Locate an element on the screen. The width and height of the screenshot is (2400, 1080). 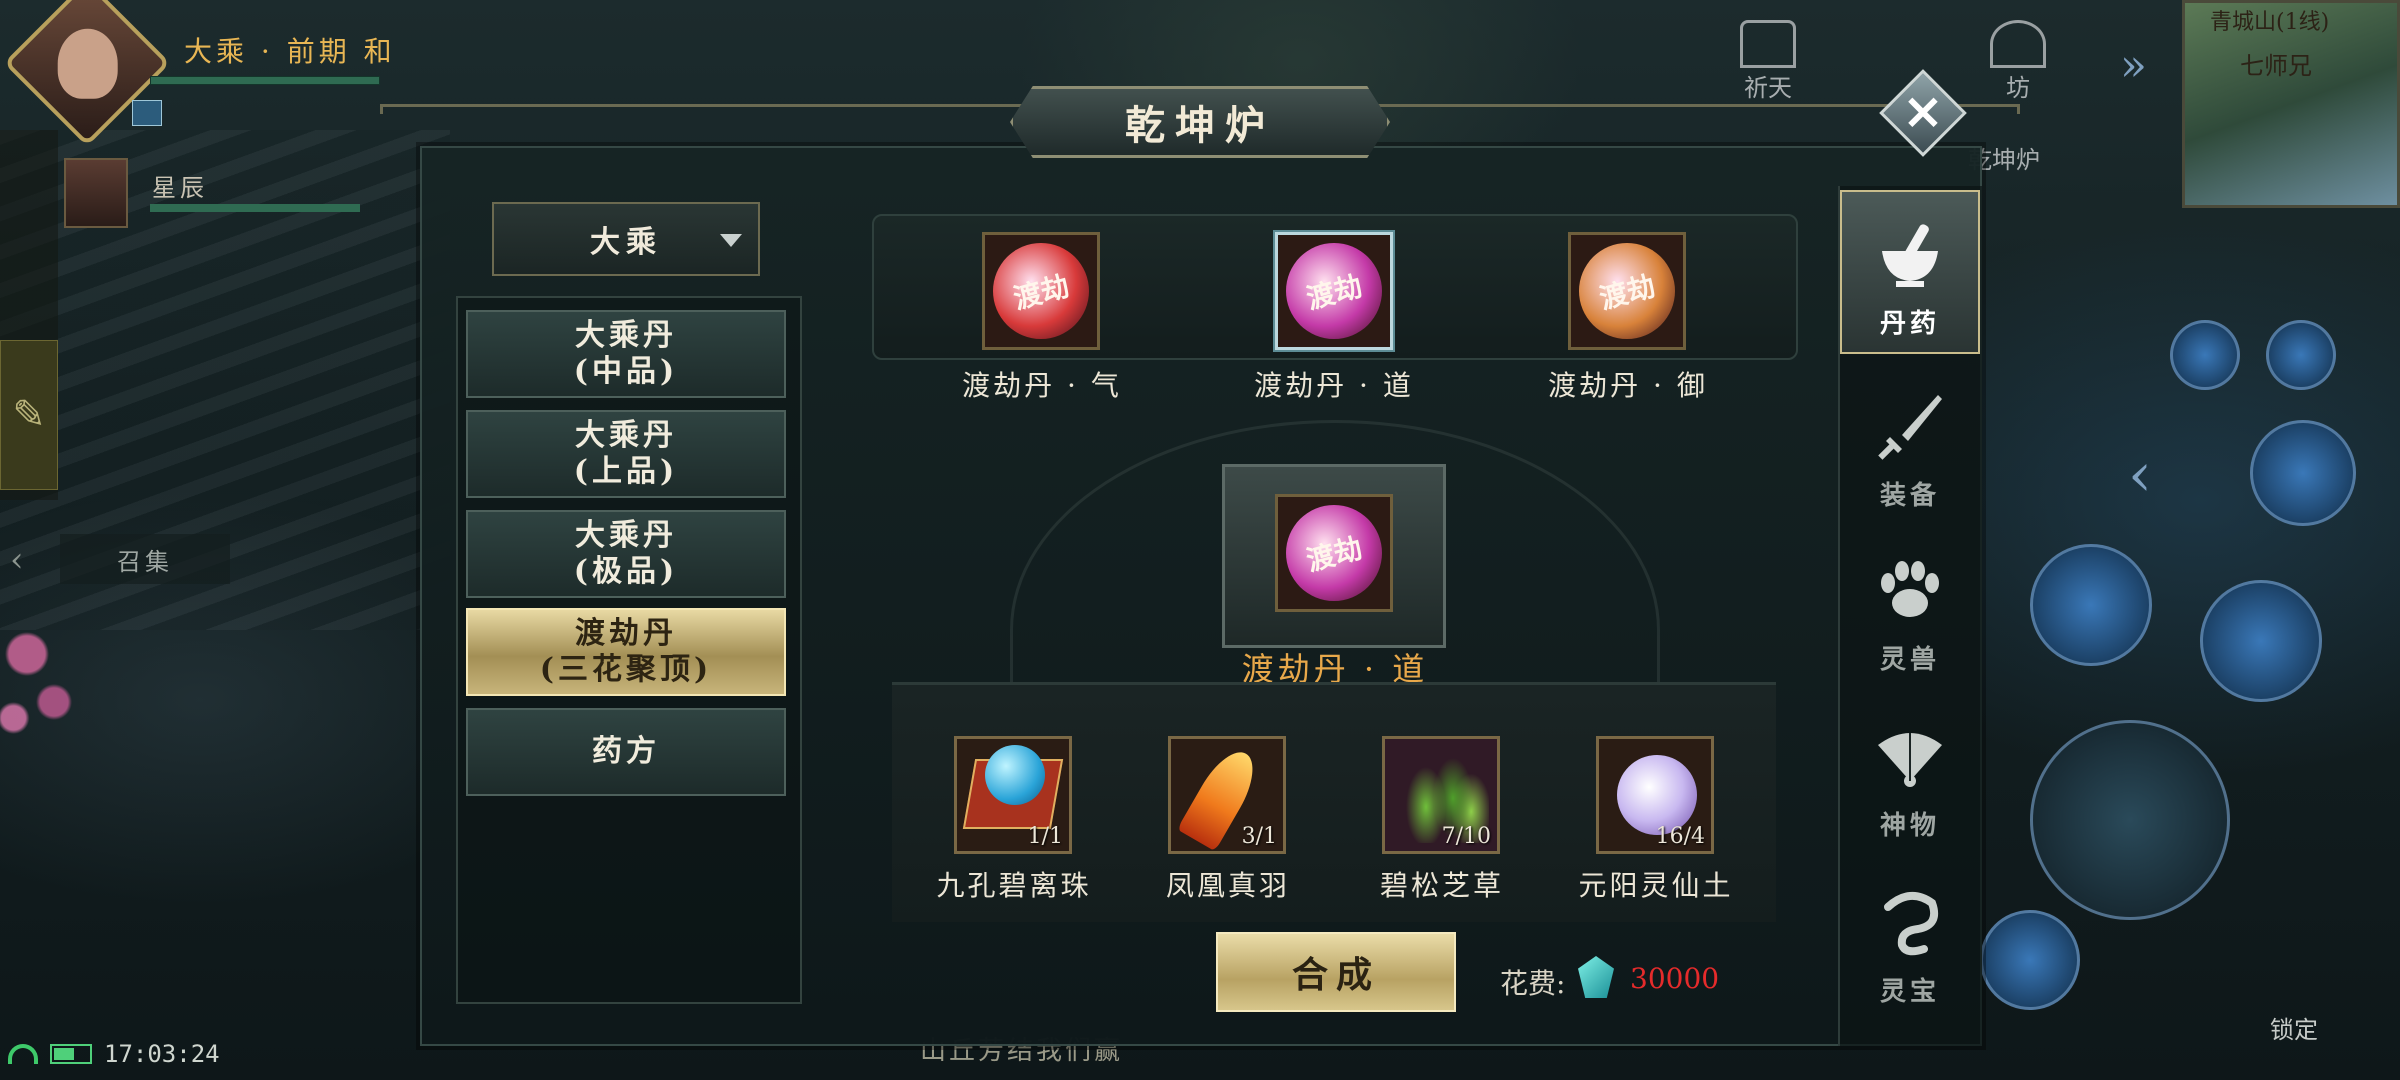
panel-title: 乾坤炉 is located at coordinates (1200, 125).